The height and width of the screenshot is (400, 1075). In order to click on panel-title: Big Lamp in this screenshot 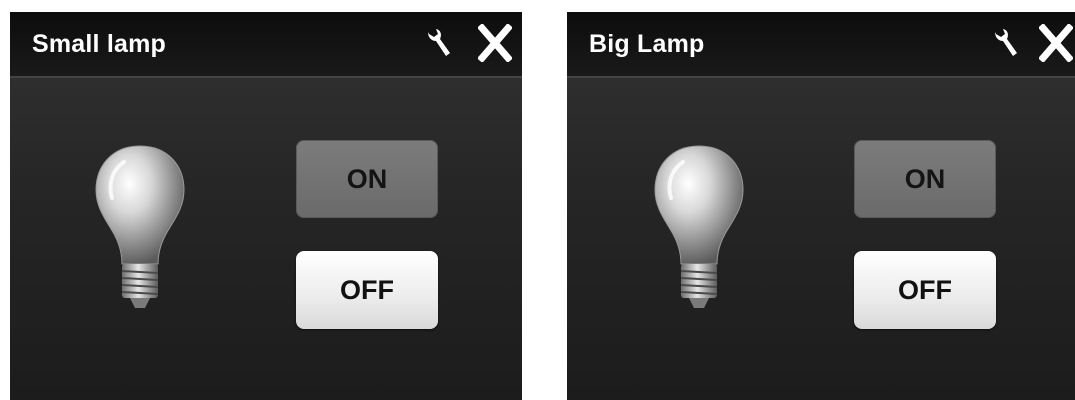, I will do `click(647, 44)`.